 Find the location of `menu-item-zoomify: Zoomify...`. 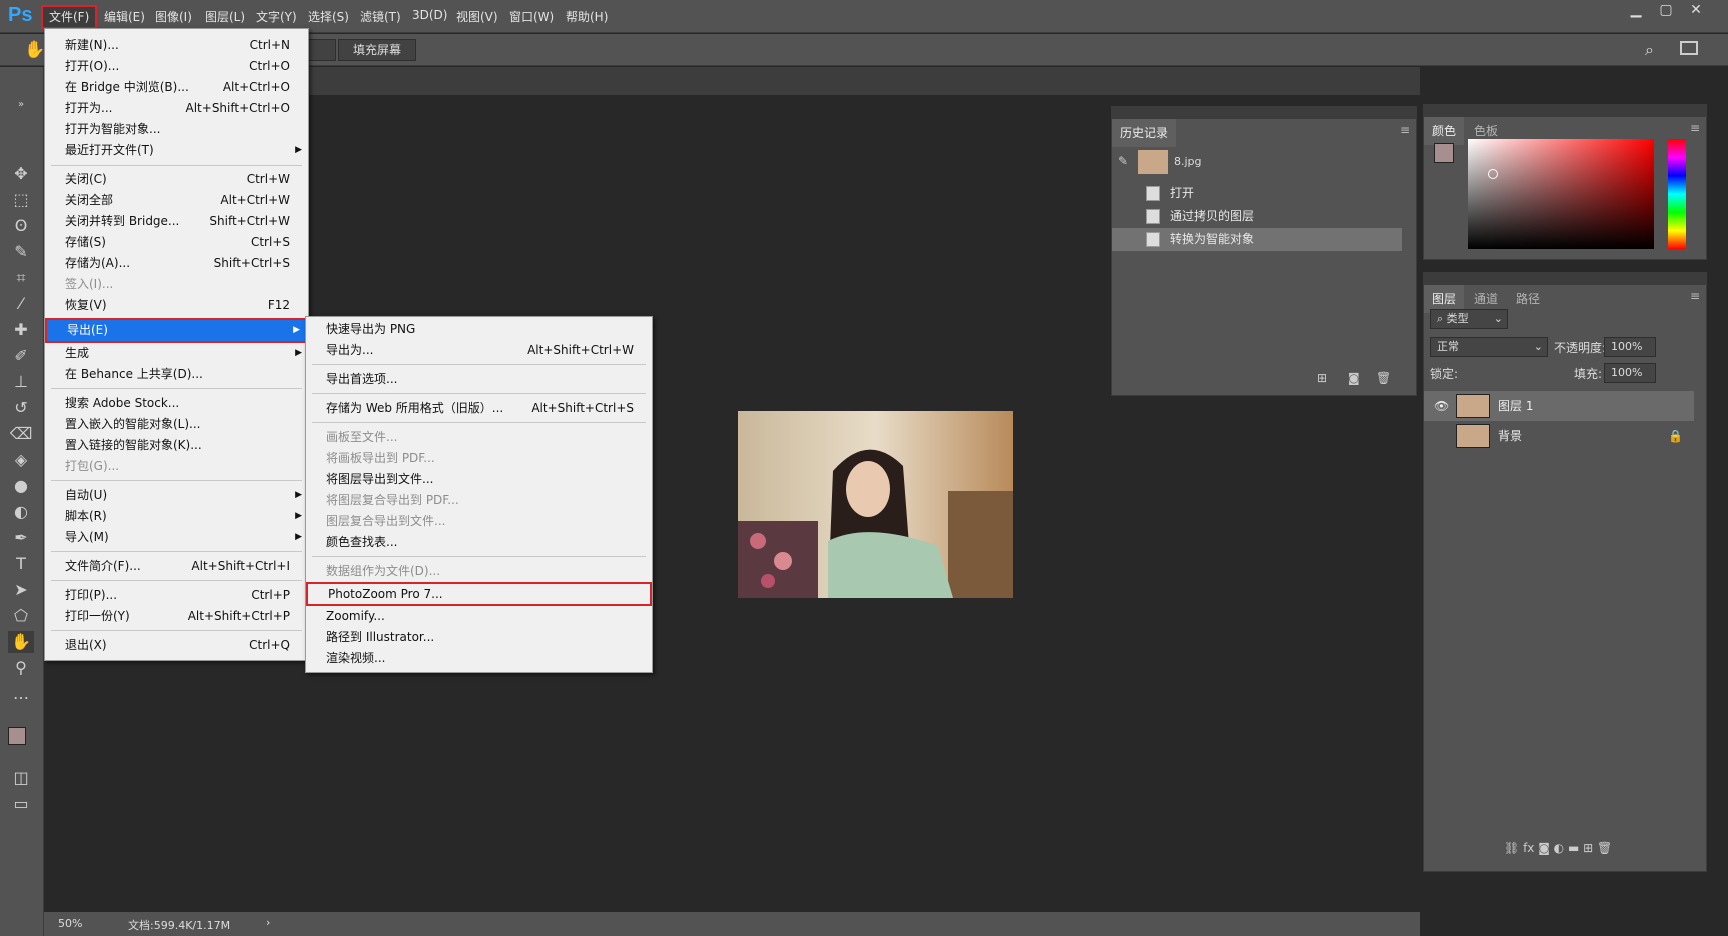

menu-item-zoomify: Zoomify... is located at coordinates (479, 616).